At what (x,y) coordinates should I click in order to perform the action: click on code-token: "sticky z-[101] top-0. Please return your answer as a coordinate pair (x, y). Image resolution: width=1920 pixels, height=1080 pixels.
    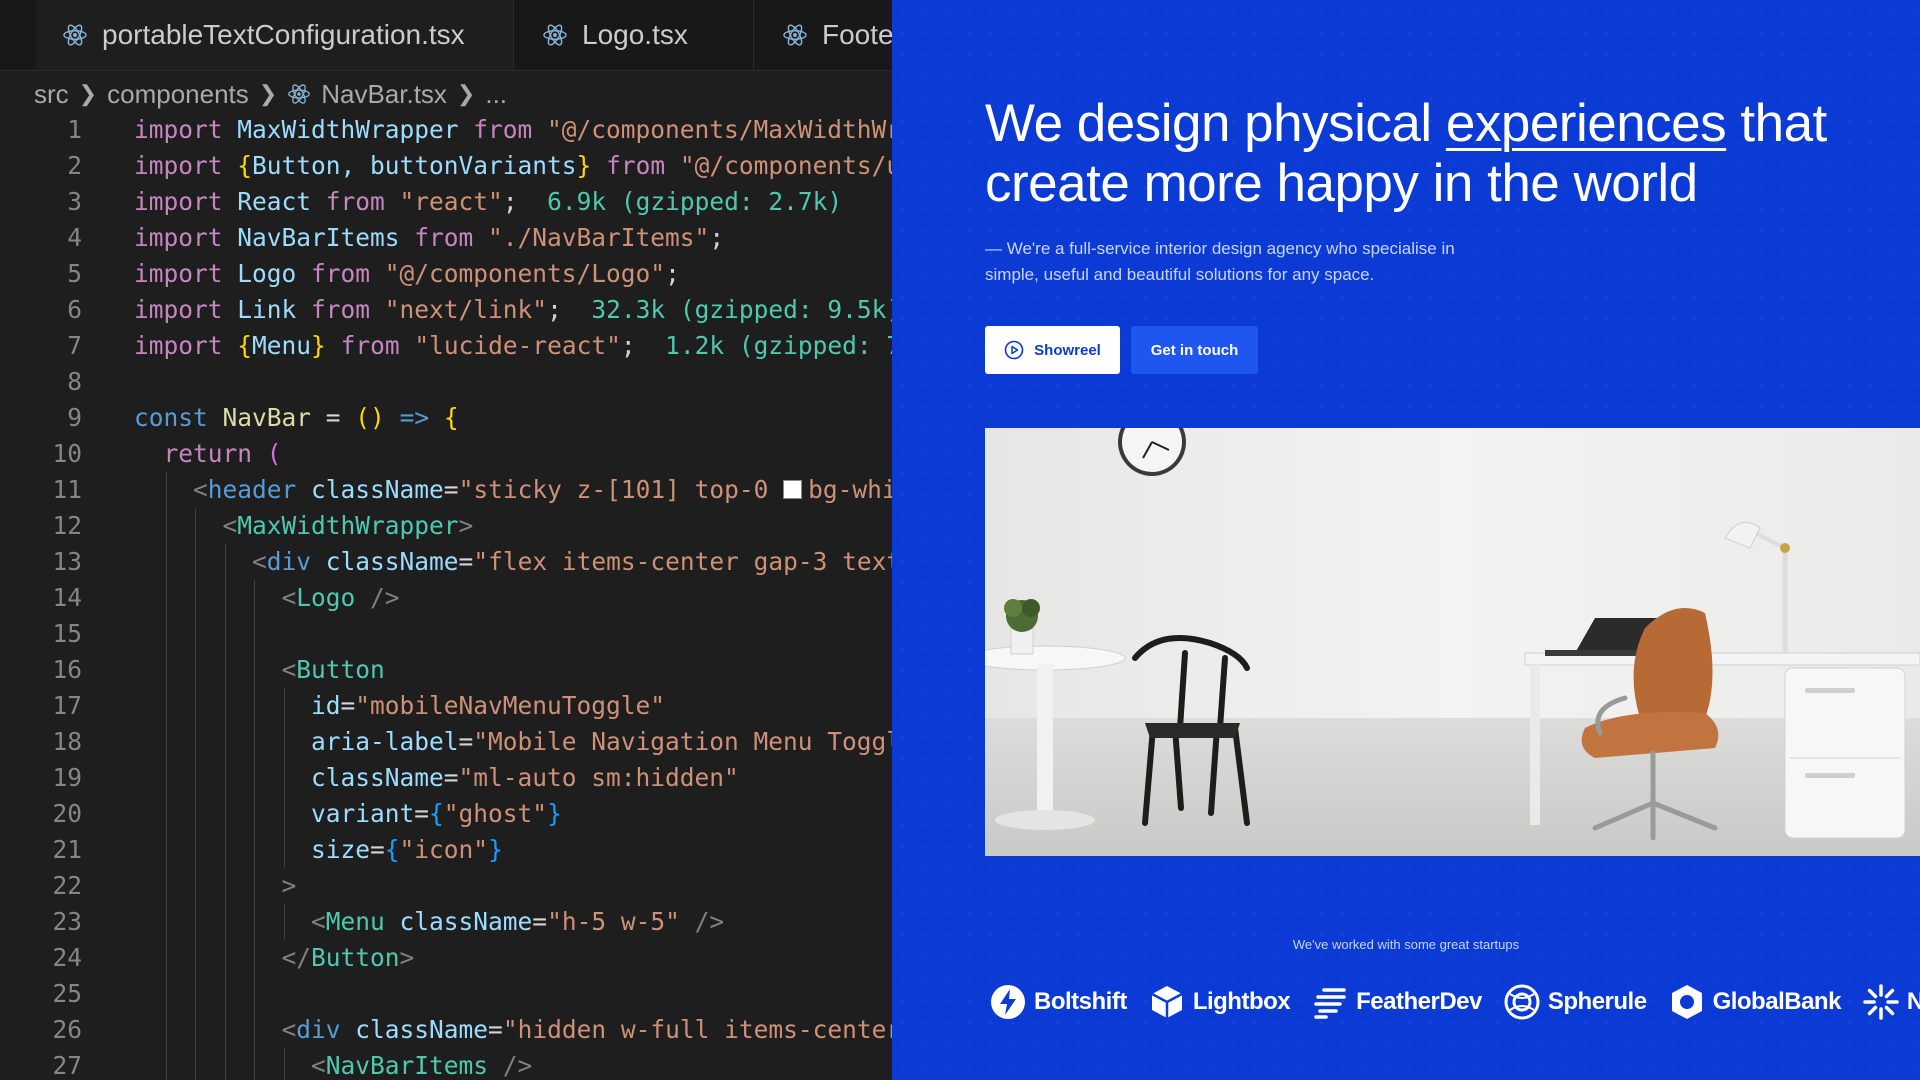
    Looking at the image, I should click on (621, 489).